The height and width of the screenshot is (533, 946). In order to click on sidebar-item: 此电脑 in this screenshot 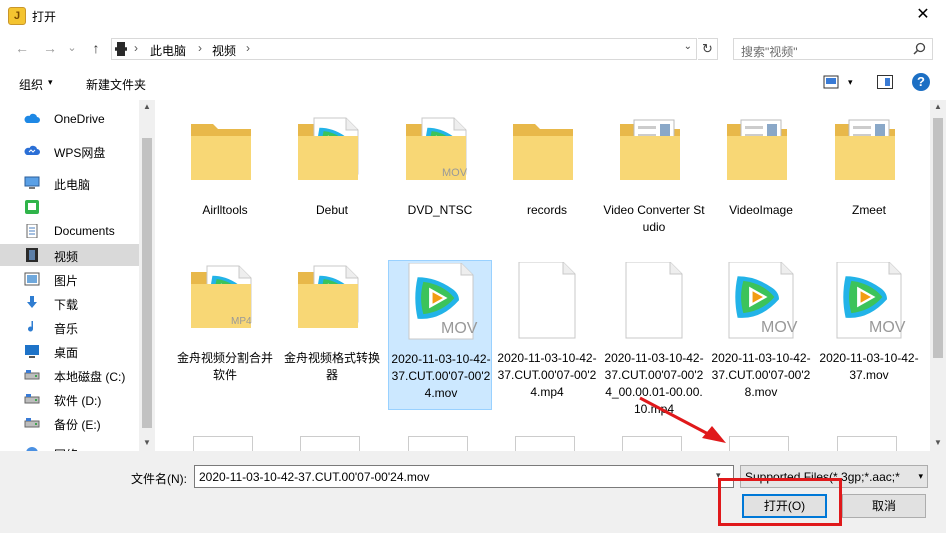, I will do `click(69, 183)`.